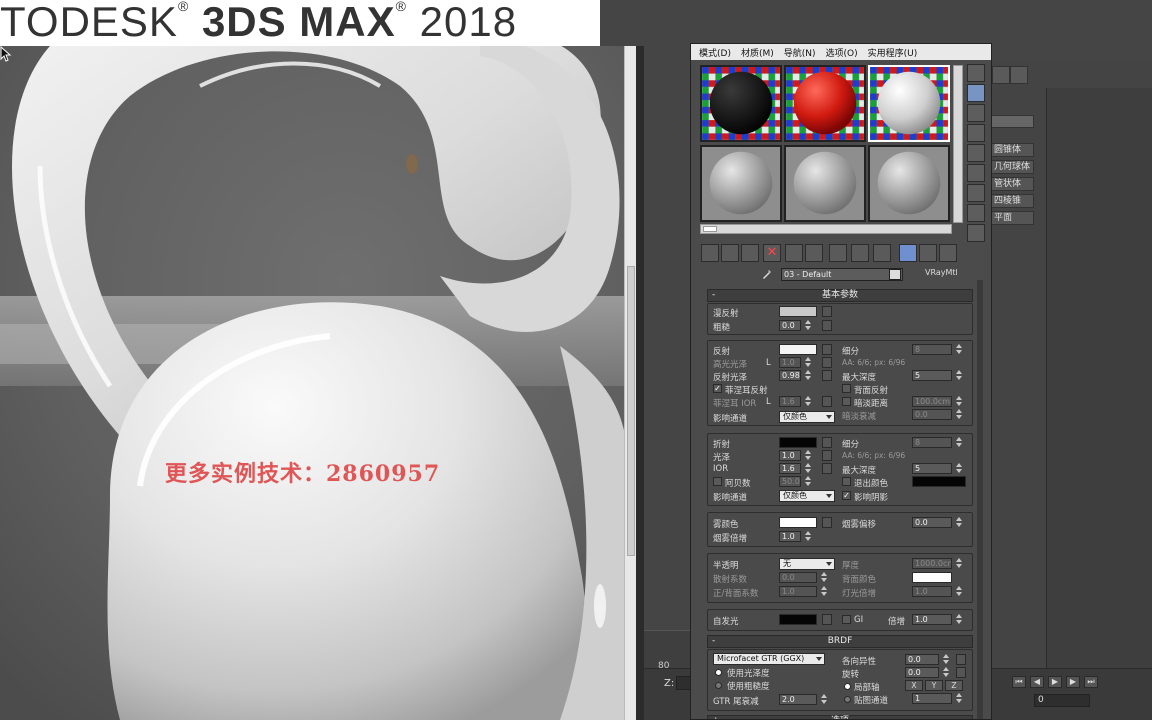  Describe the element at coordinates (847, 686) in the screenshot. I see `local-axis-radio` at that location.